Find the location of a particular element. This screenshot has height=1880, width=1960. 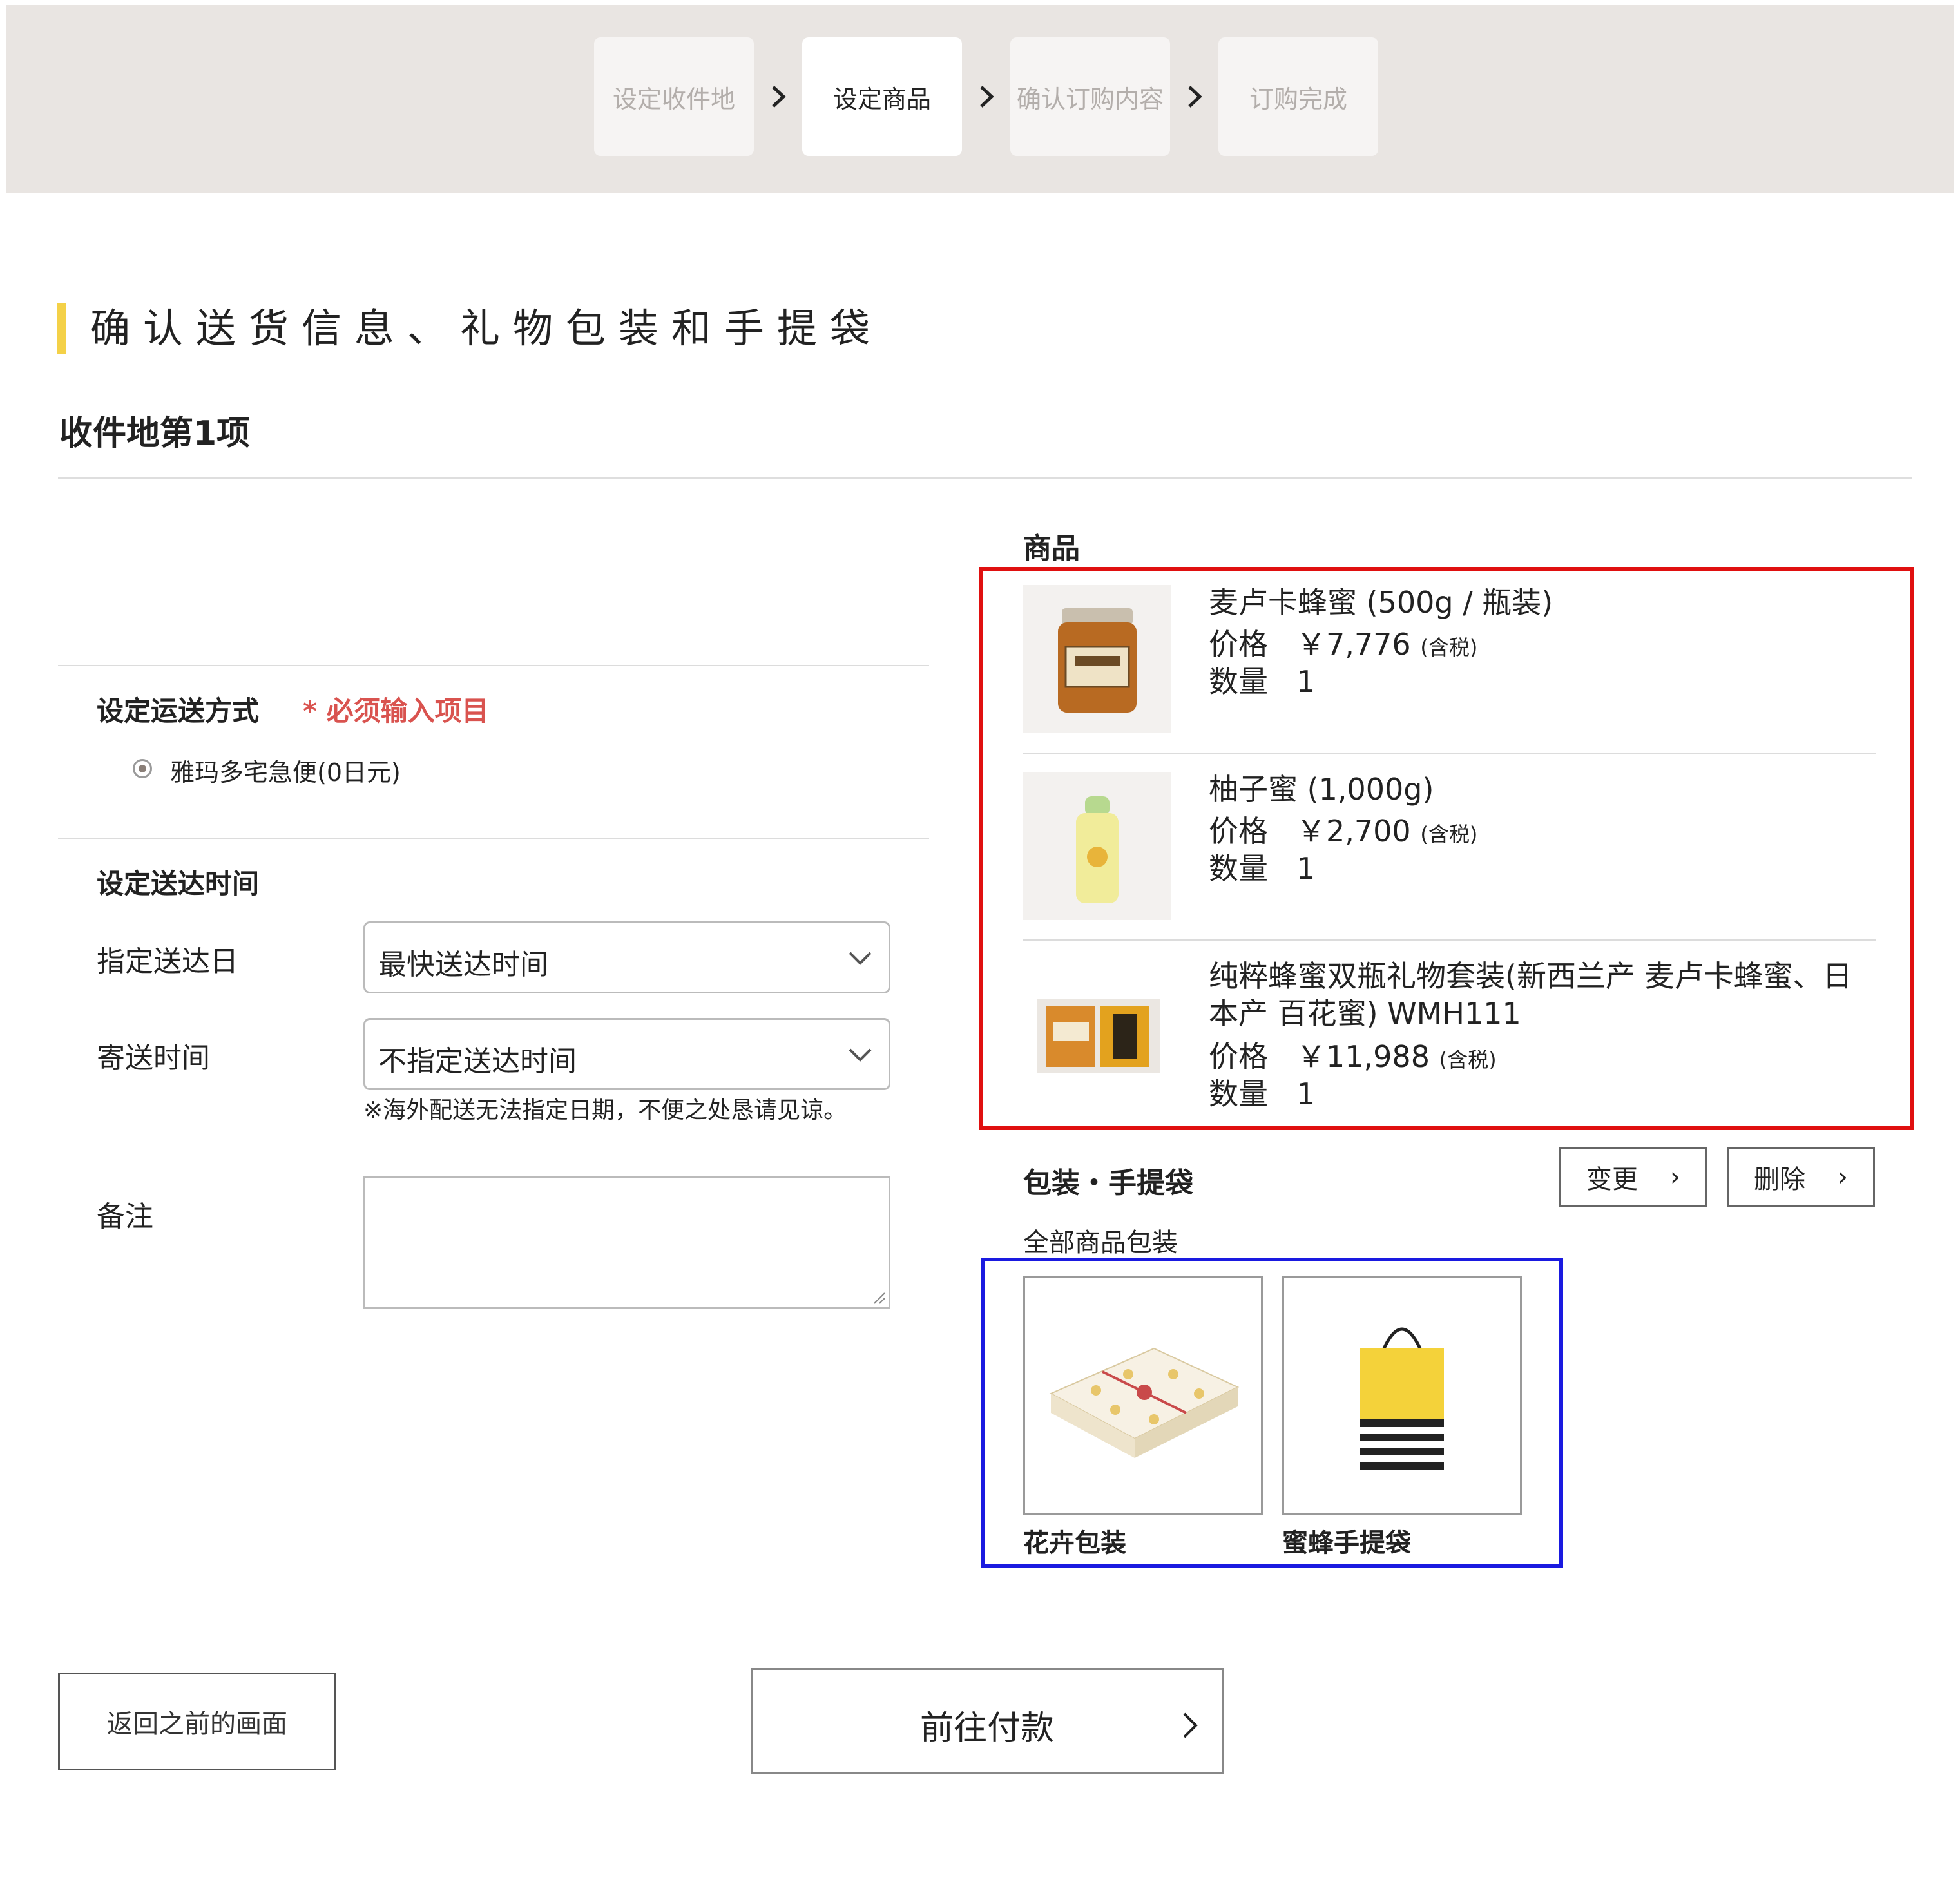

destination-title: 收件地第1项 is located at coordinates (155, 433).